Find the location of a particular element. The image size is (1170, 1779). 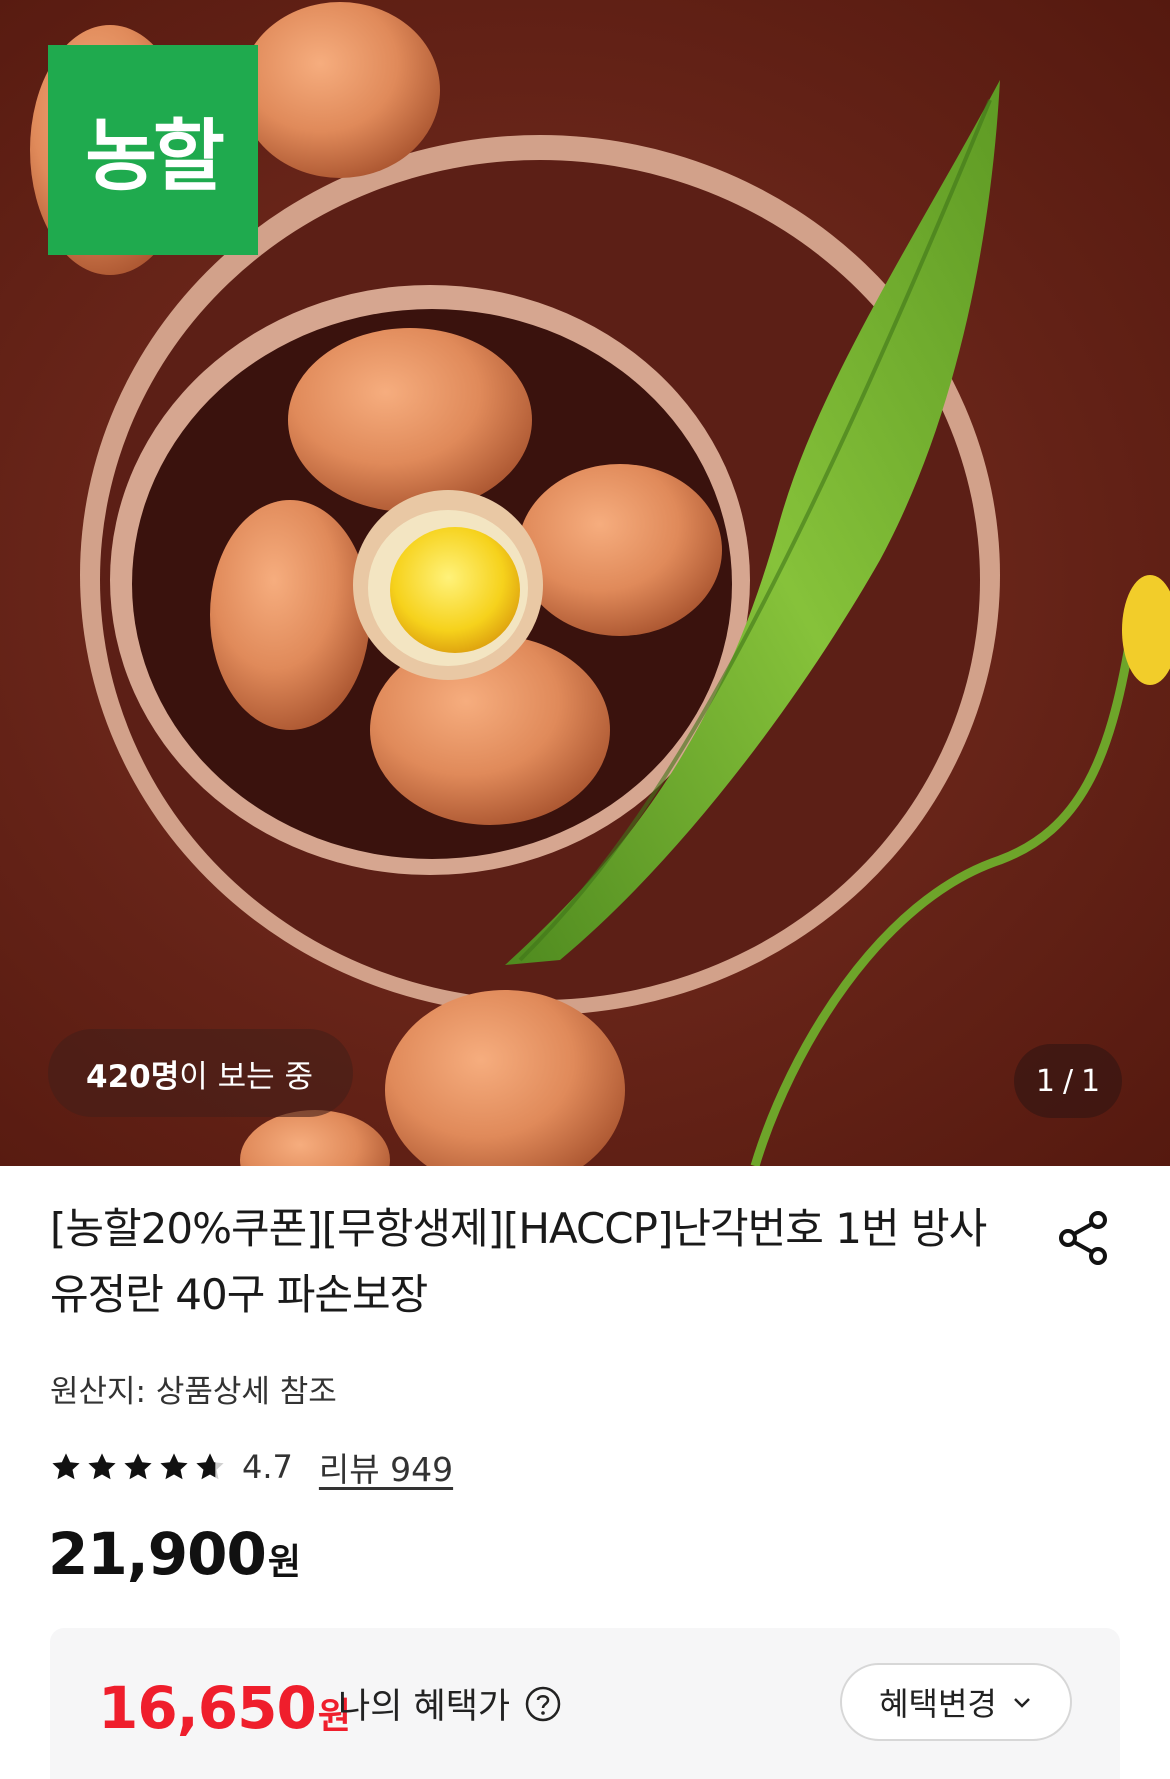

change-benefit-button: 혜택변경 is located at coordinates (956, 1702).